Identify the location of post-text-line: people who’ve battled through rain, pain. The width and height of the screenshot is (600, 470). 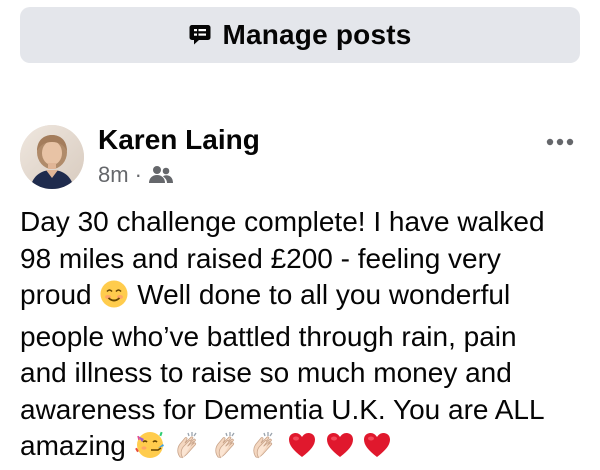
(268, 336).